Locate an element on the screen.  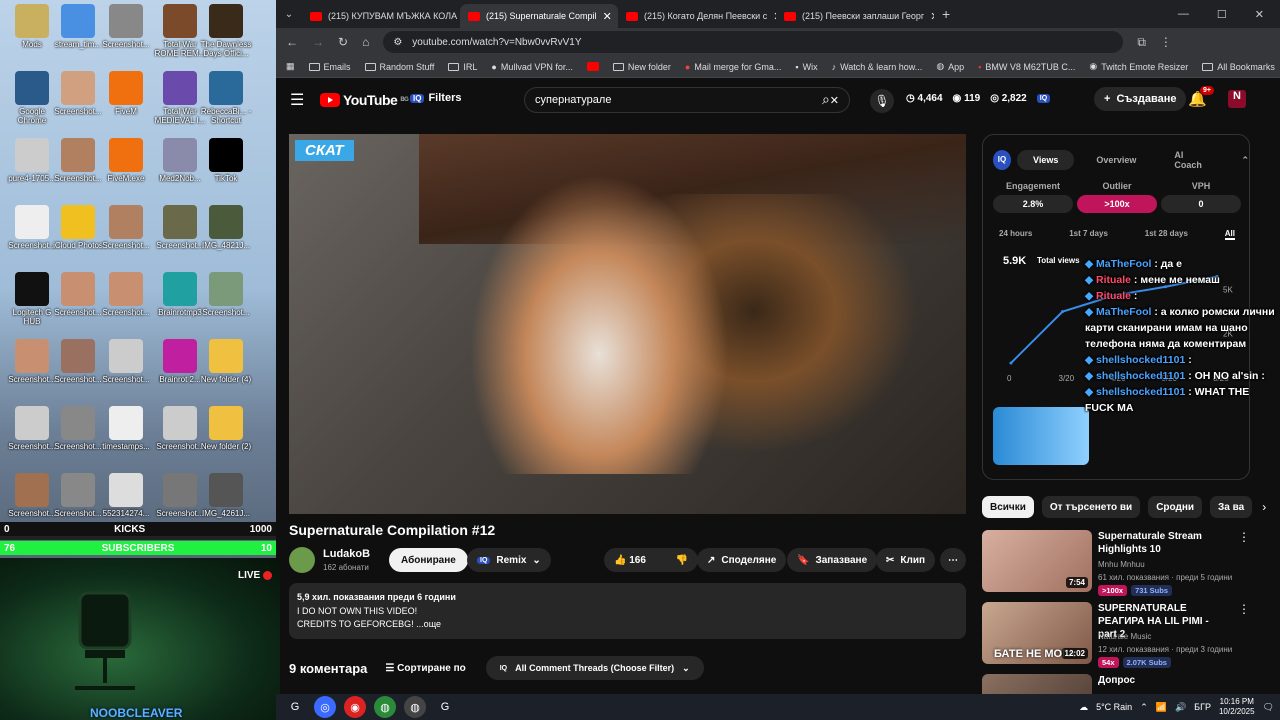
chip-from-search: От търсенето ви is located at coordinates (1091, 507).